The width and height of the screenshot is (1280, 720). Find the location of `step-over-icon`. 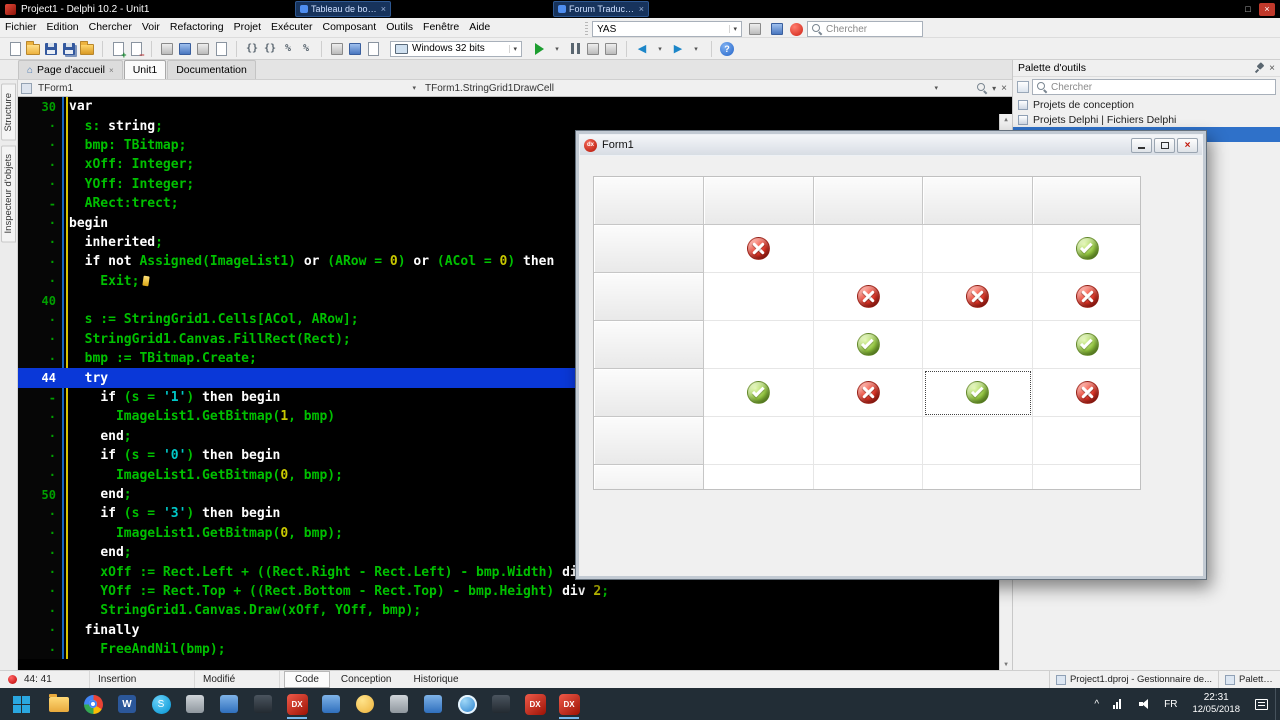

step-over-icon is located at coordinates (593, 49).